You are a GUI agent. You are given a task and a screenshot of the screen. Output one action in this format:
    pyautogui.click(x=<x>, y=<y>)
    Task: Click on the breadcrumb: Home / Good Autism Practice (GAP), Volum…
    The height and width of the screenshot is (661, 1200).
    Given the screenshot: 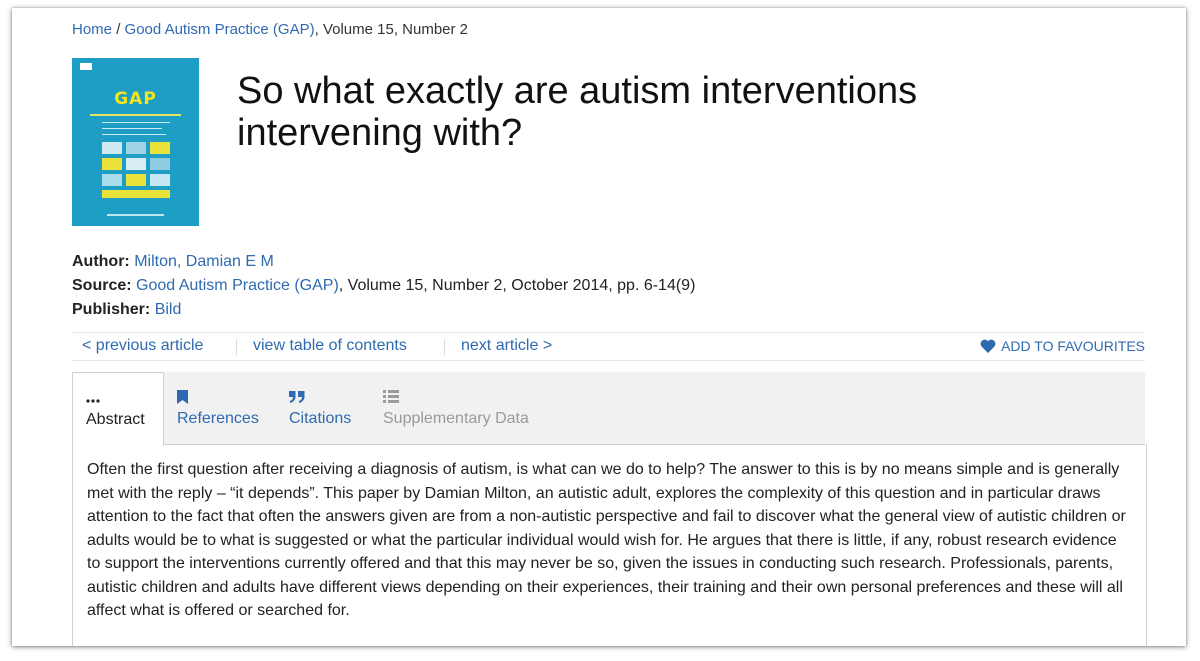 What is the action you would take?
    pyautogui.click(x=270, y=29)
    